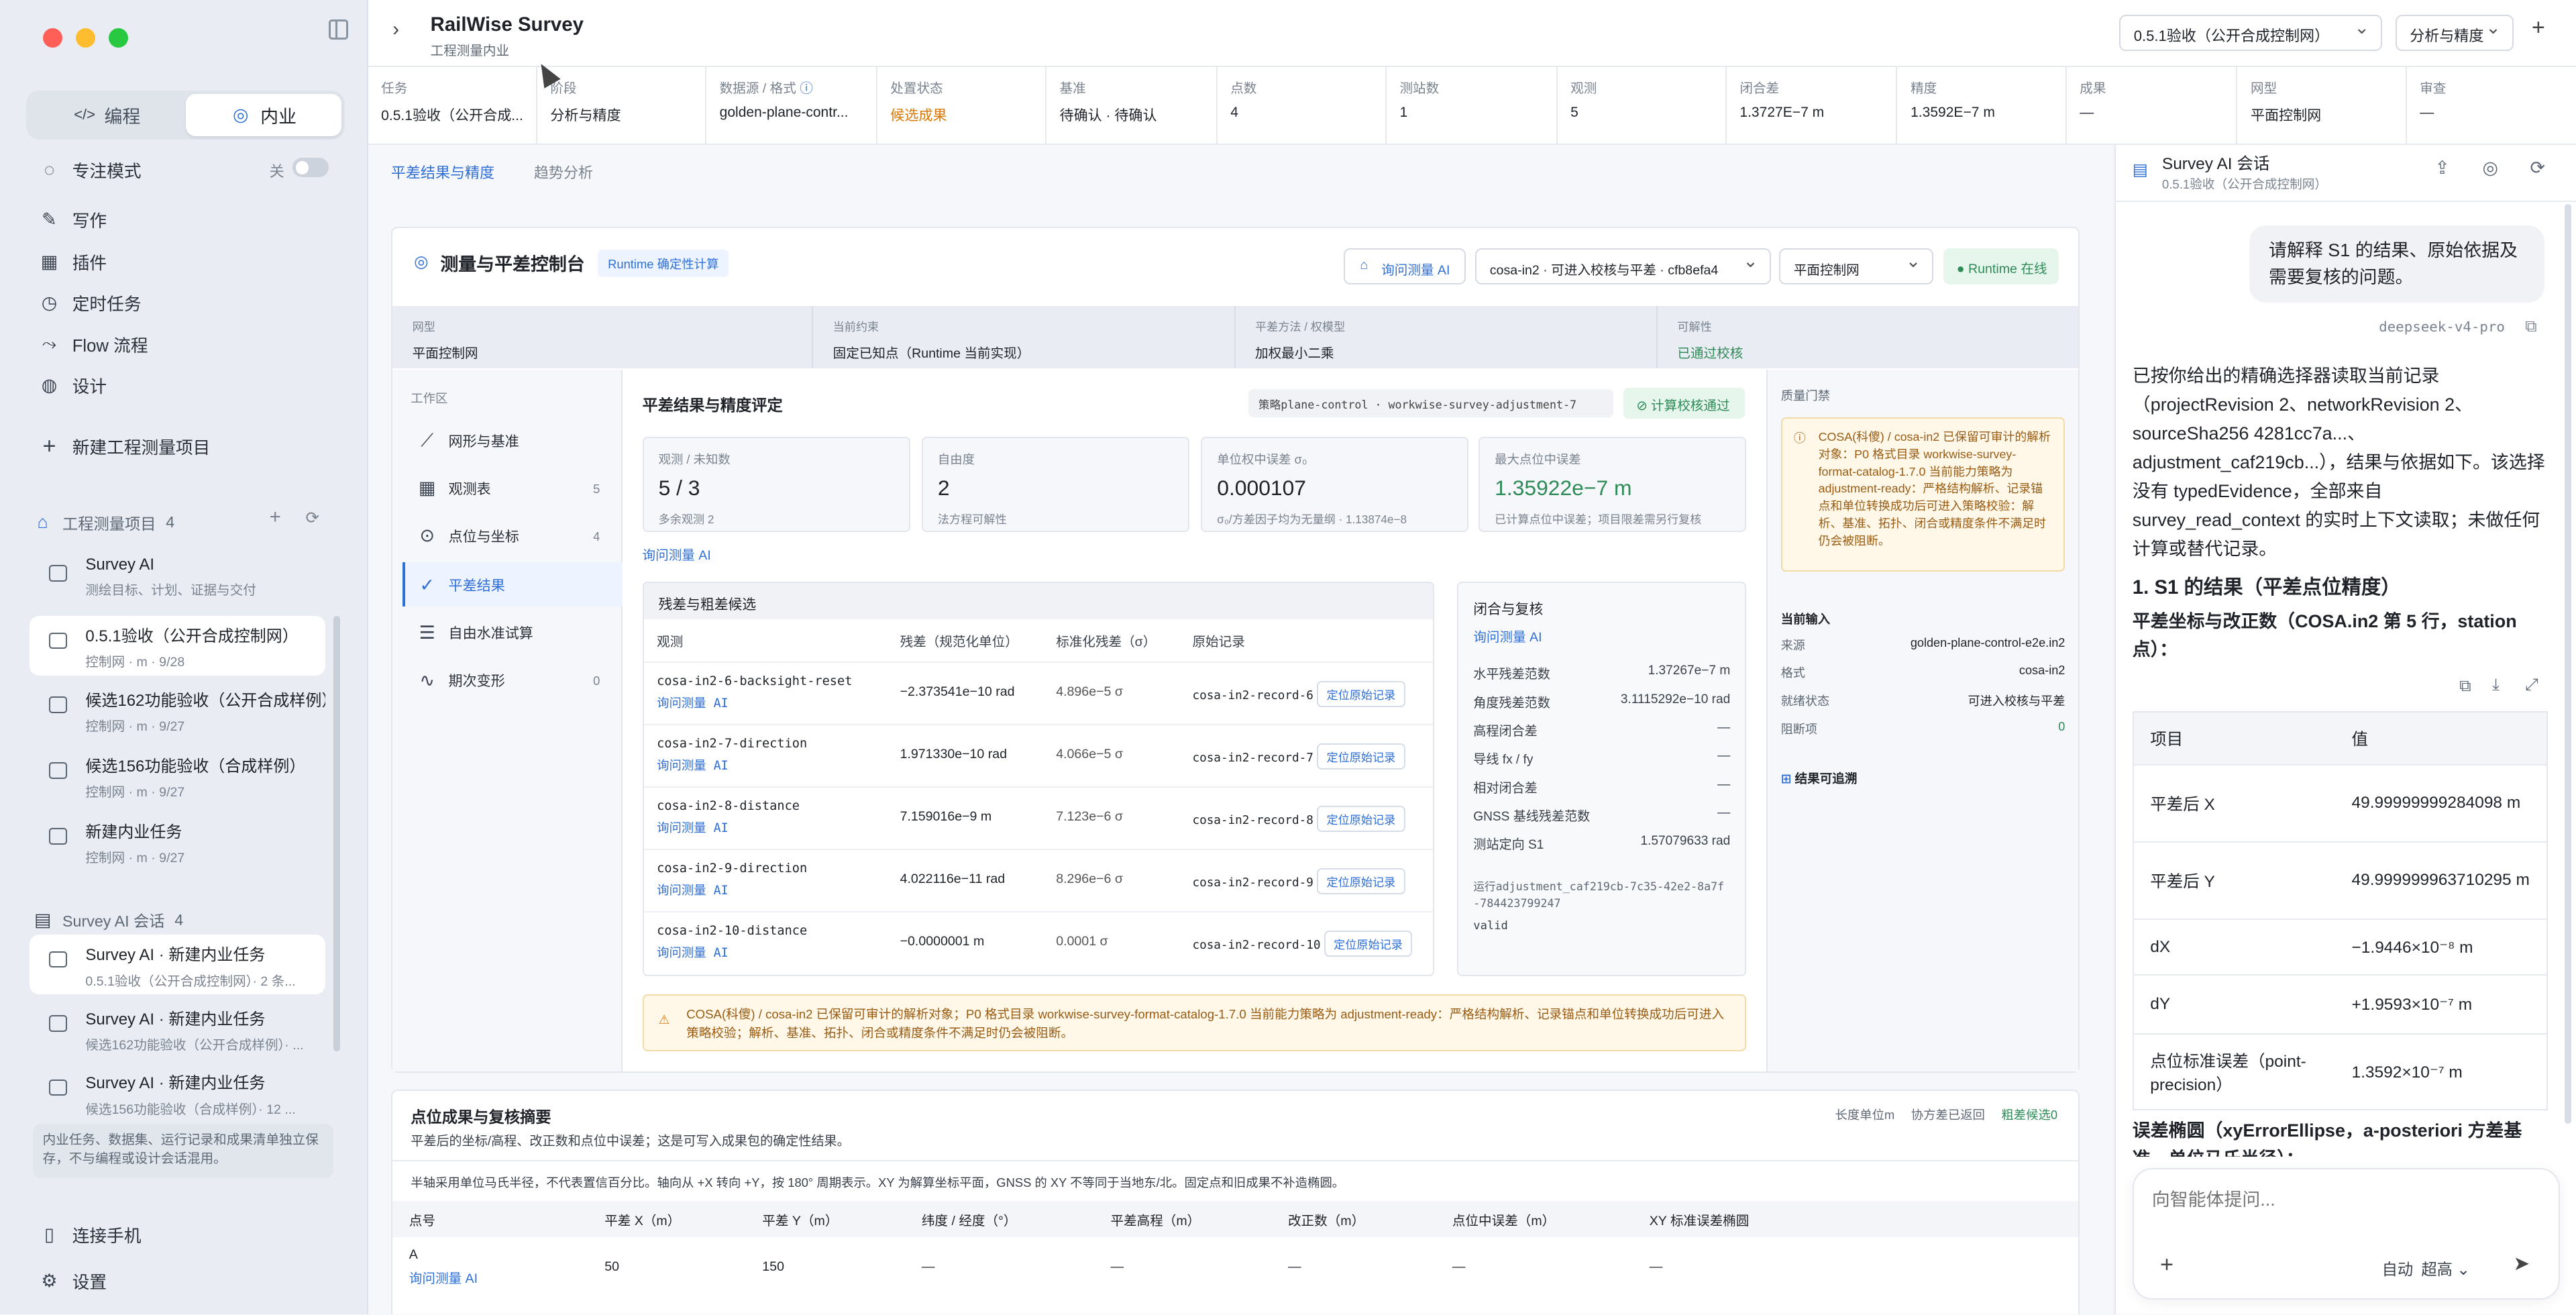 The image size is (2576, 1315). What do you see at coordinates (475, 633) in the screenshot?
I see `ws-item-leveling: ☰ 自由水准试算` at bounding box center [475, 633].